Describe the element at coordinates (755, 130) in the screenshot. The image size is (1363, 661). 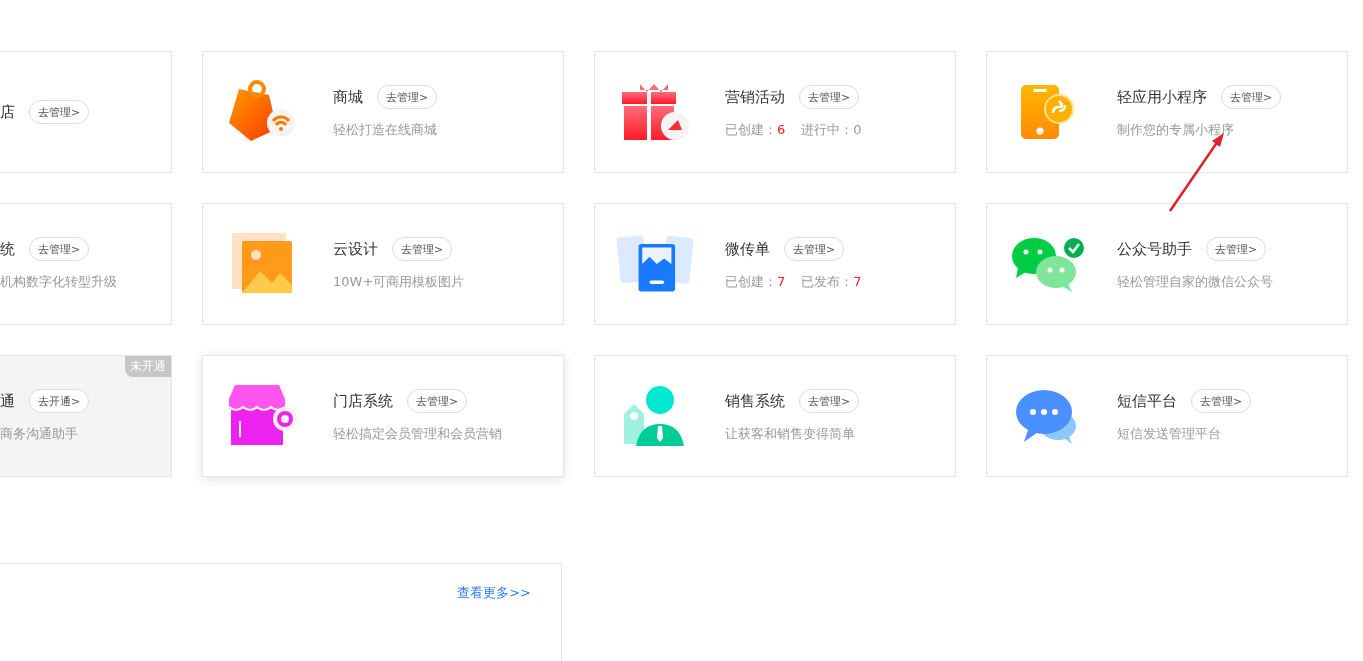
I see `stat-text: 已创建：6` at that location.